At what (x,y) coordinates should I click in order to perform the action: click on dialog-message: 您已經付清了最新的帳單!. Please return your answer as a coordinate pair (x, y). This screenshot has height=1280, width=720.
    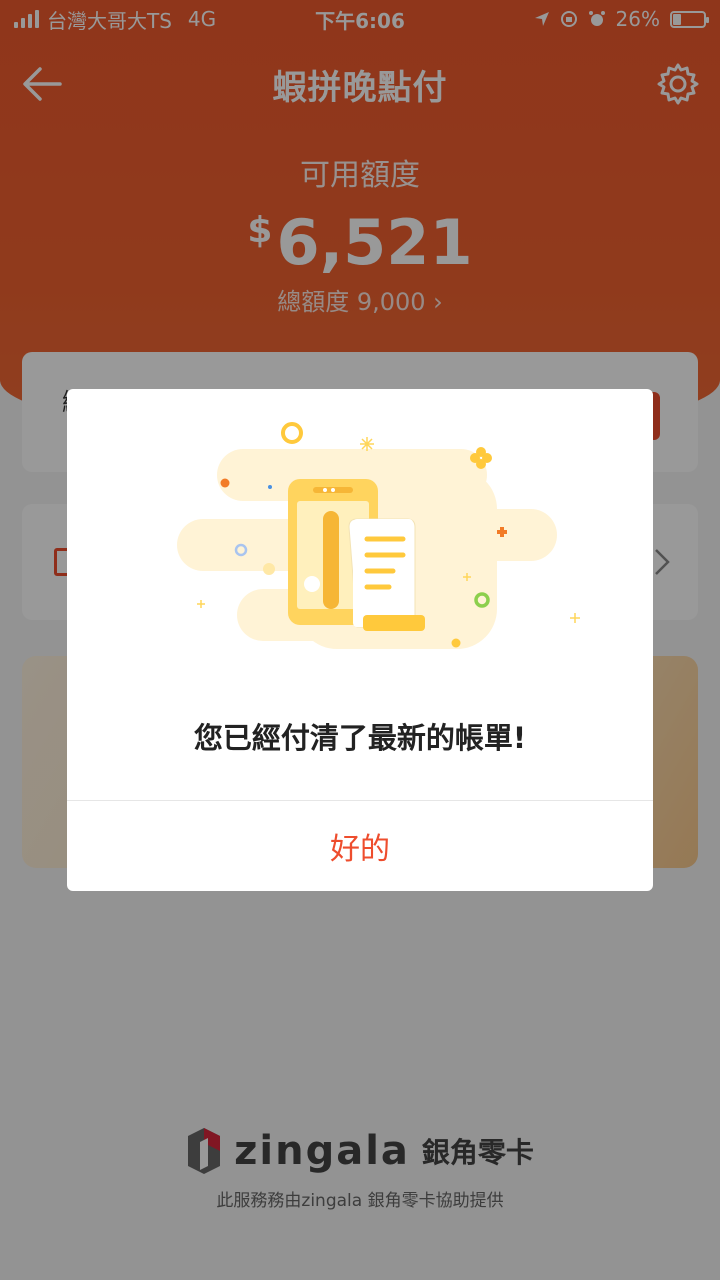
    Looking at the image, I should click on (360, 738).